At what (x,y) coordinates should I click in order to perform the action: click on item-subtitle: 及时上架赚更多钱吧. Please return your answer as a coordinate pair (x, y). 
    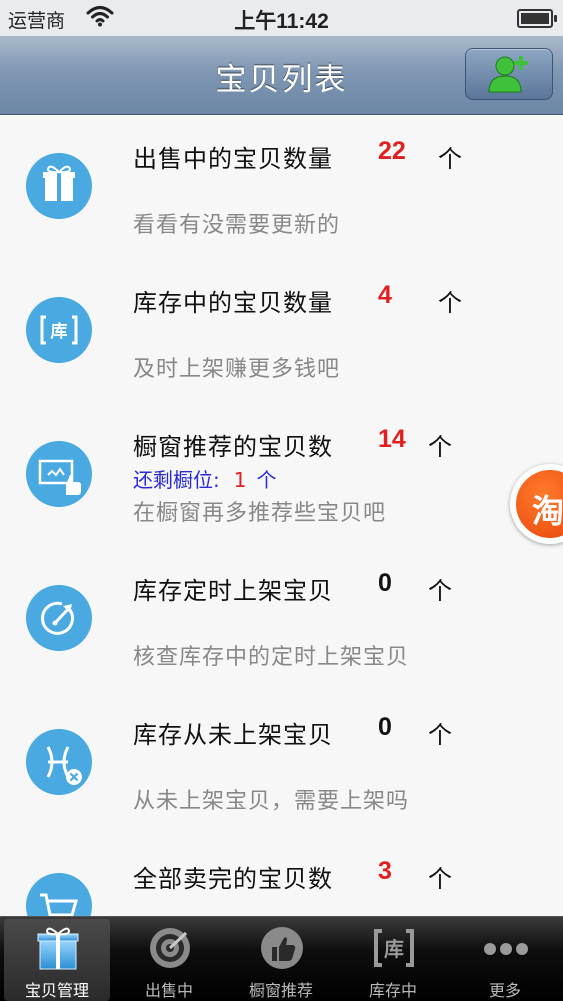
    Looking at the image, I should click on (237, 369).